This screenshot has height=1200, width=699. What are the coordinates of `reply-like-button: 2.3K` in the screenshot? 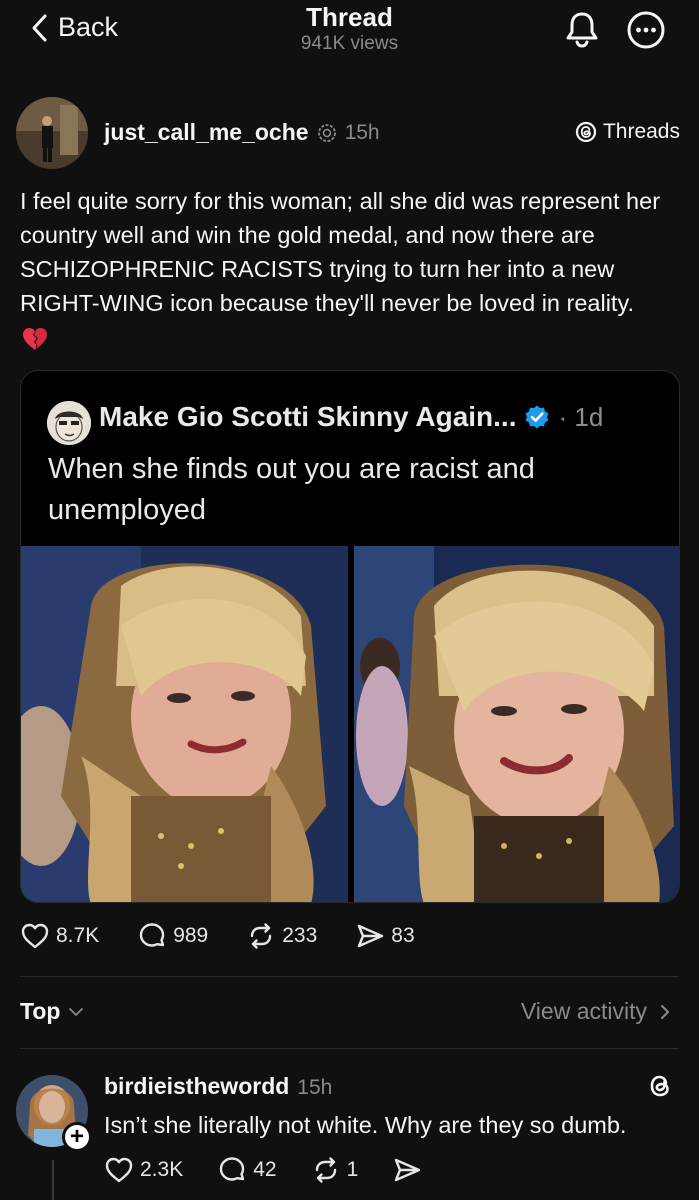 It's located at (143, 1170).